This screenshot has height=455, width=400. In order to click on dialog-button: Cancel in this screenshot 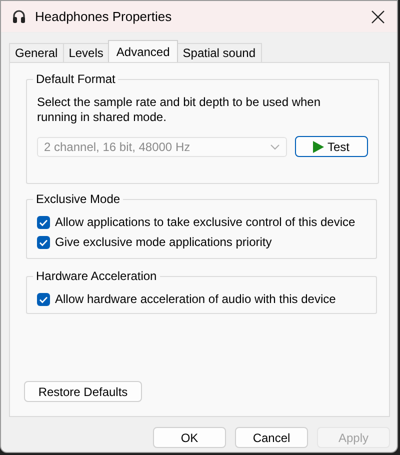, I will do `click(271, 437)`.